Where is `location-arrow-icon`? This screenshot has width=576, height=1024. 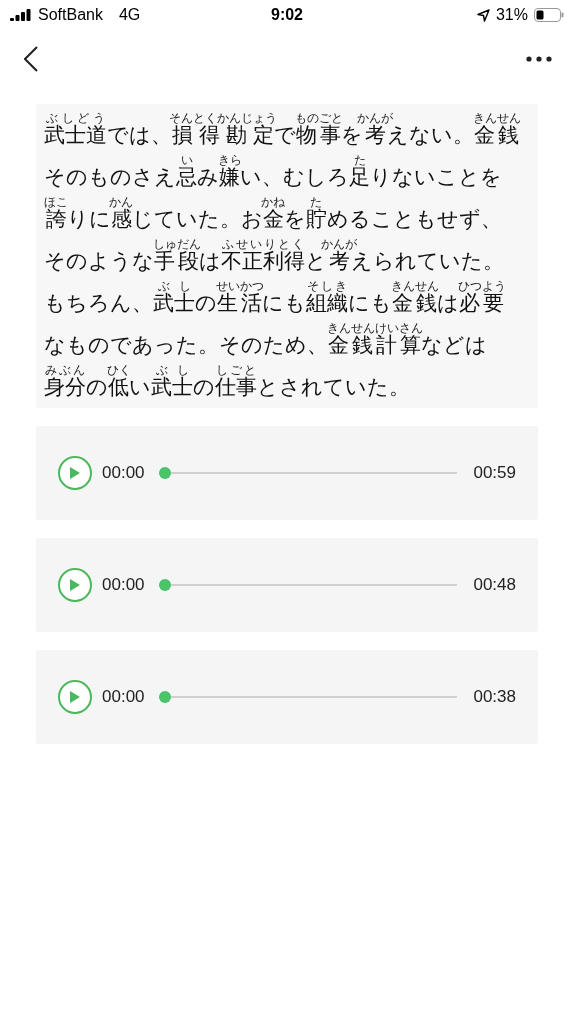 location-arrow-icon is located at coordinates (483, 15).